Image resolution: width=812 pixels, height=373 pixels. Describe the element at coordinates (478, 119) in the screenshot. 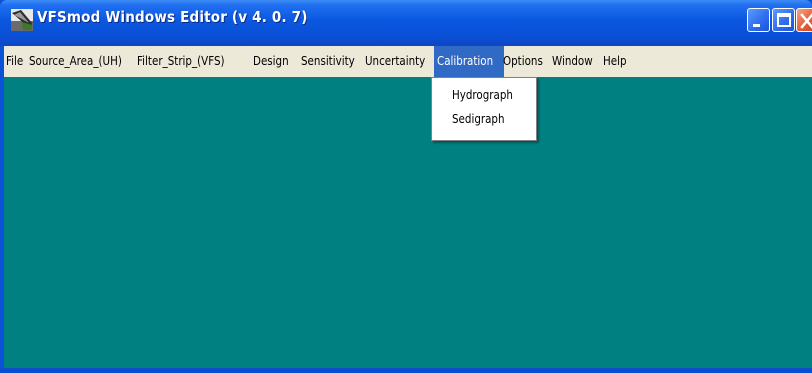

I see `menu-item-sedigraph: Sedigraph` at that location.